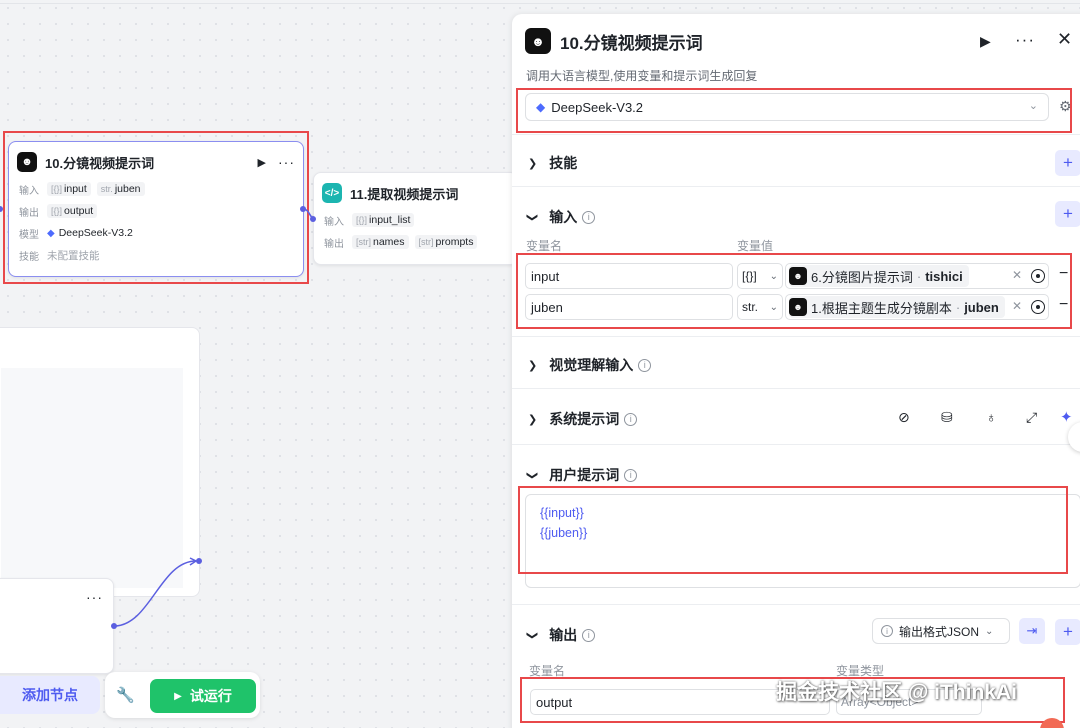 This screenshot has height=728, width=1080. I want to click on watermark: 掘金技术社区 @ iThinkAi, so click(896, 692).